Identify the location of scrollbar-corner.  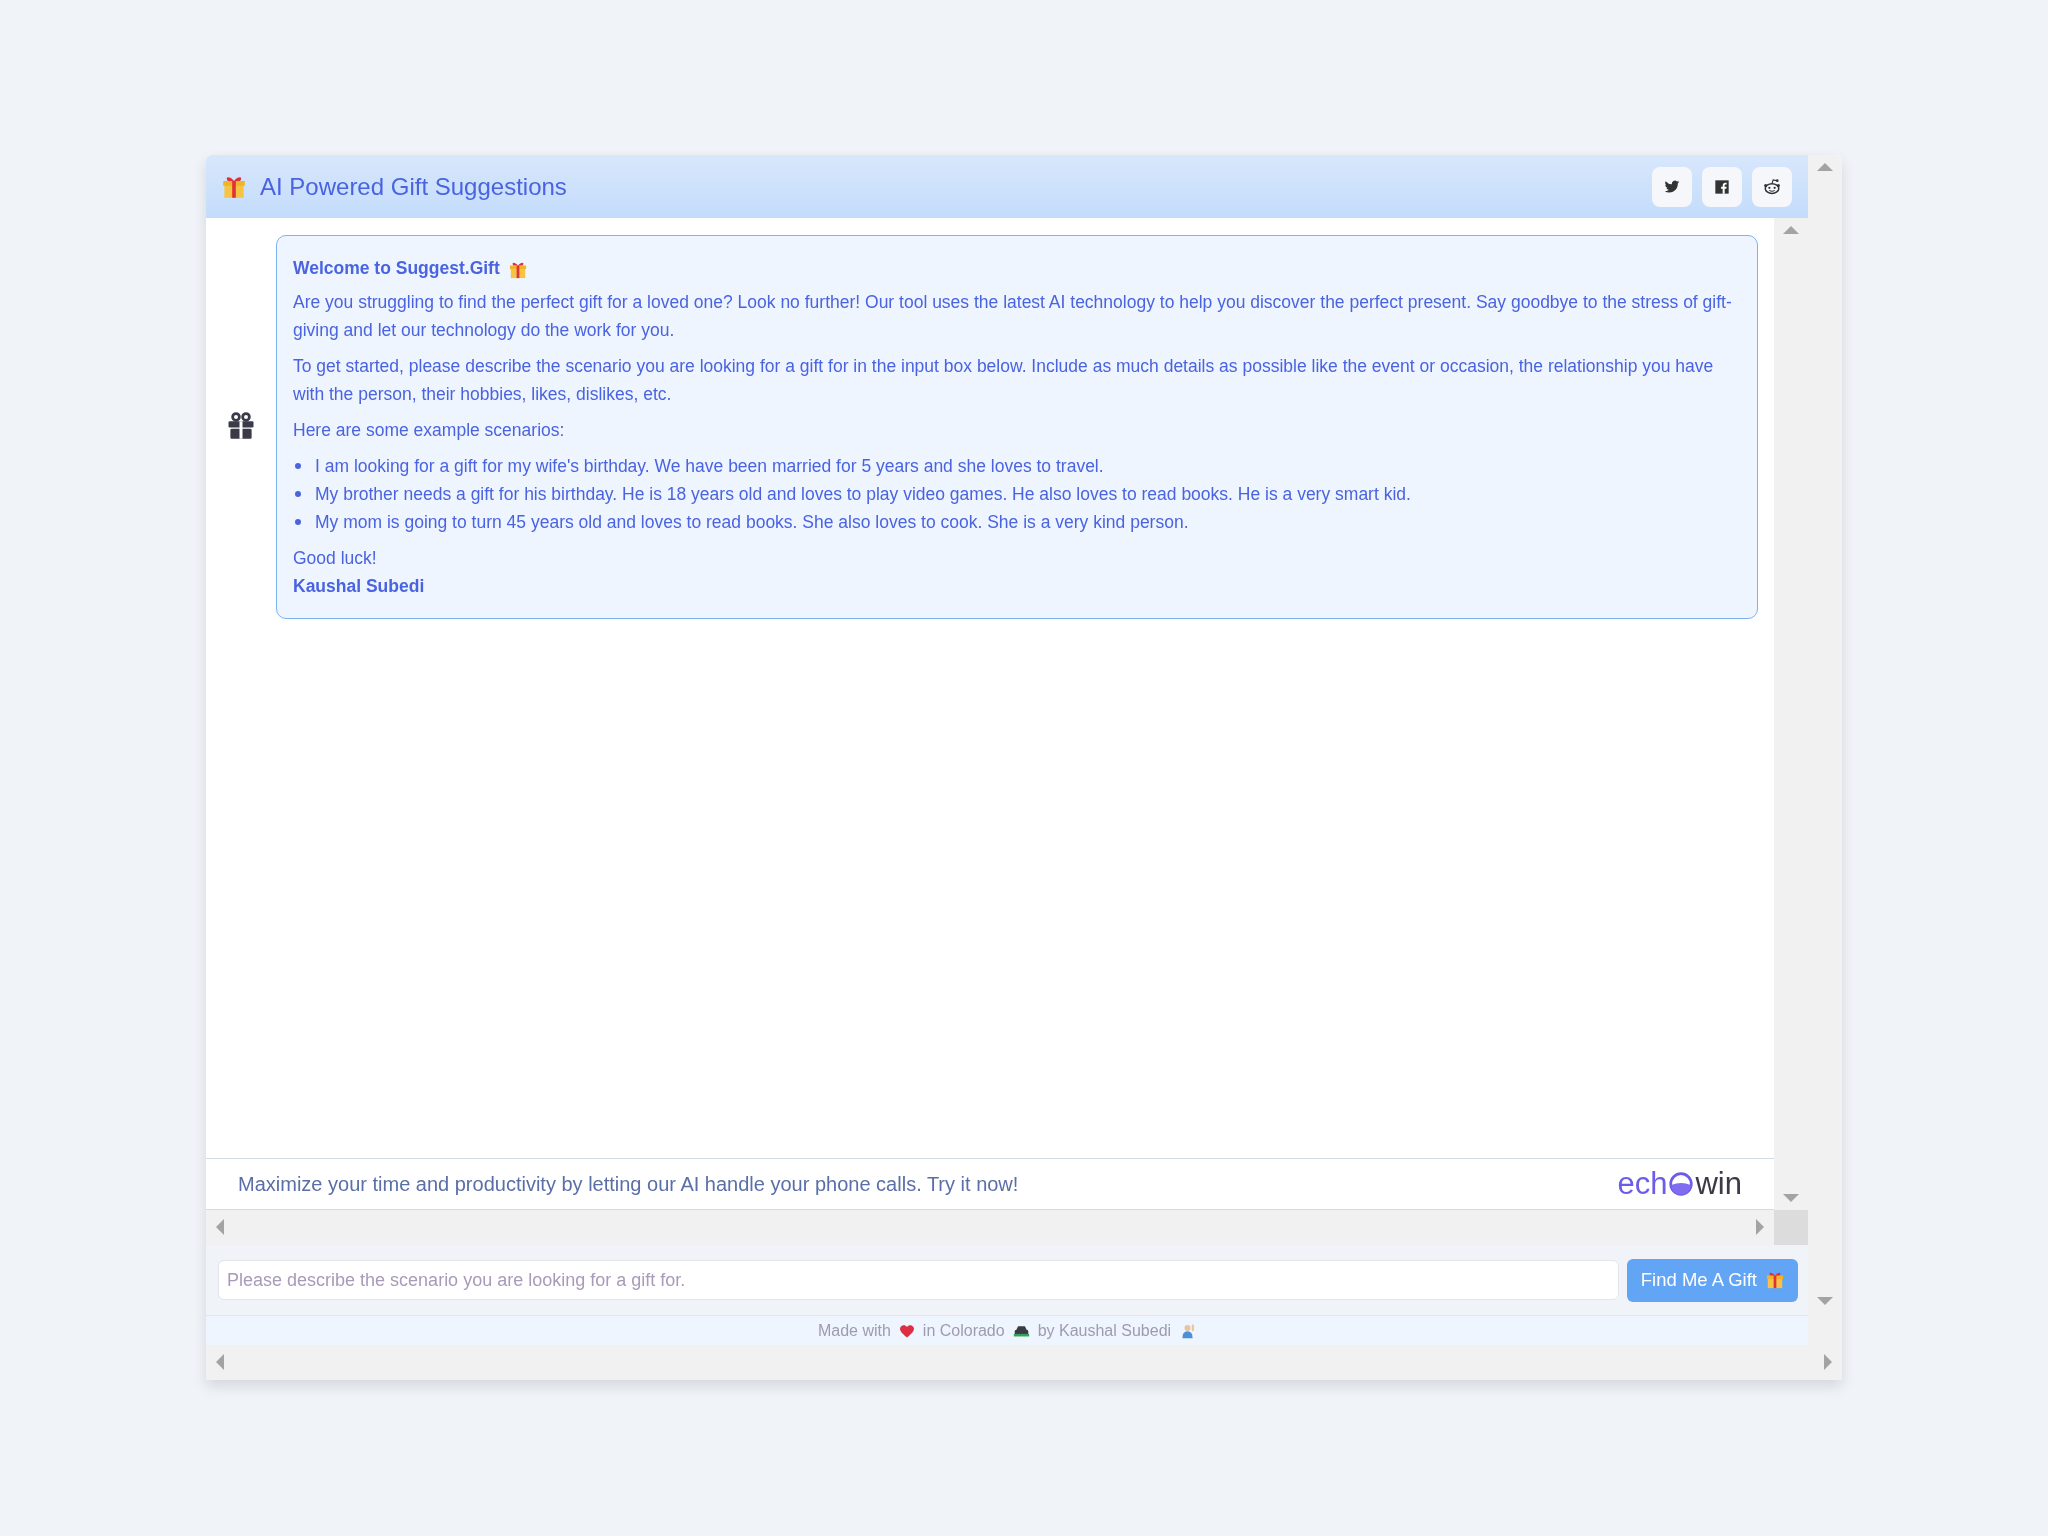
(1791, 1227).